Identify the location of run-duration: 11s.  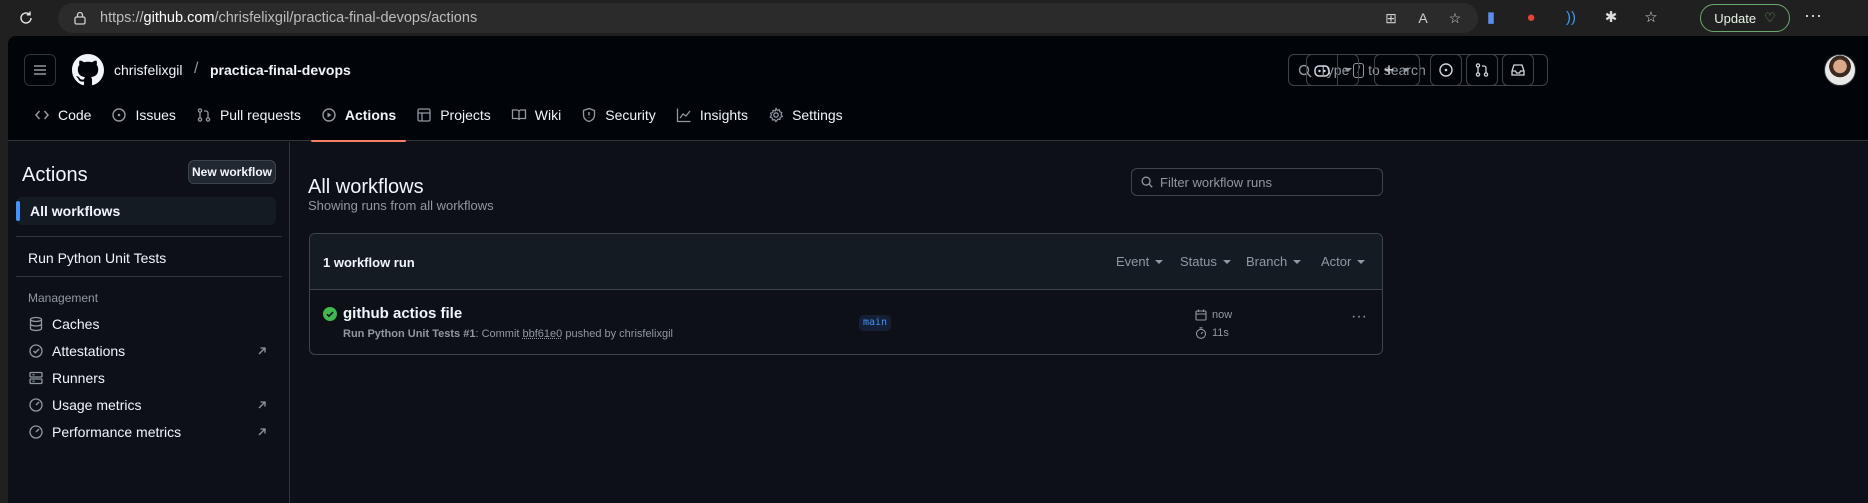
(1212, 333).